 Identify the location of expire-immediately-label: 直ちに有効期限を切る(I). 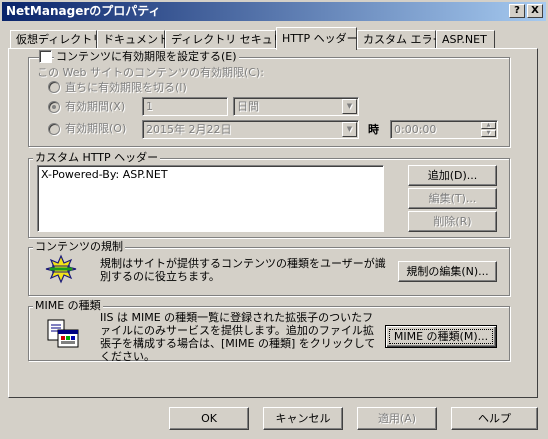
(126, 87).